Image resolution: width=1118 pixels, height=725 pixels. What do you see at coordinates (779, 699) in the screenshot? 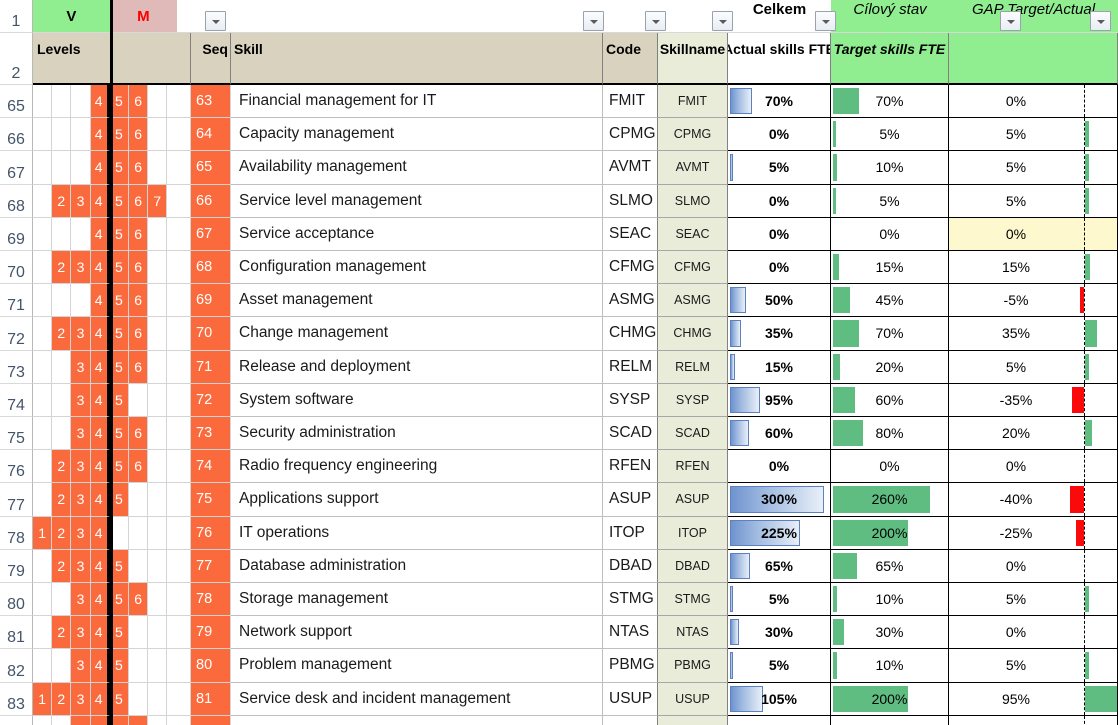
I see `actual-fte-cell: 105%` at bounding box center [779, 699].